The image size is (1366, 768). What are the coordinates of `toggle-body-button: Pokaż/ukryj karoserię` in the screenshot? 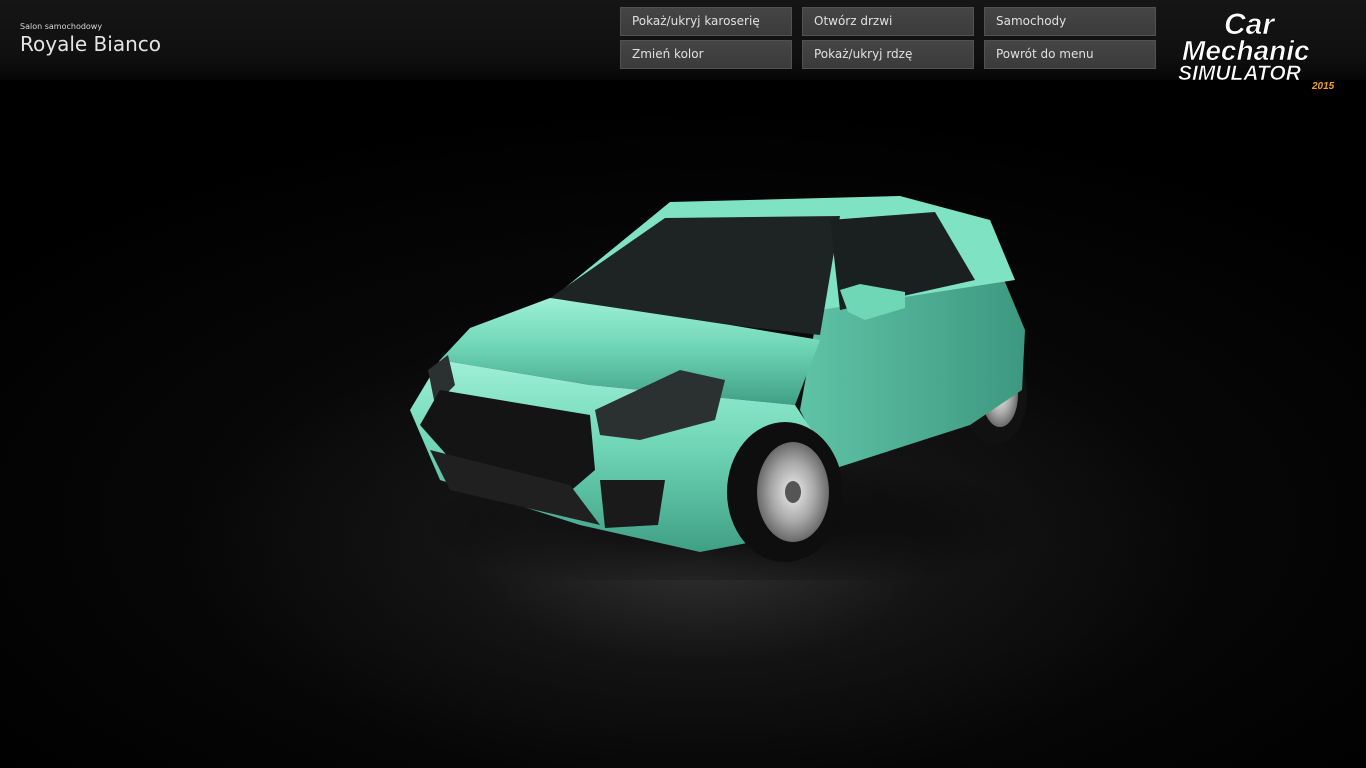 It's located at (706, 21).